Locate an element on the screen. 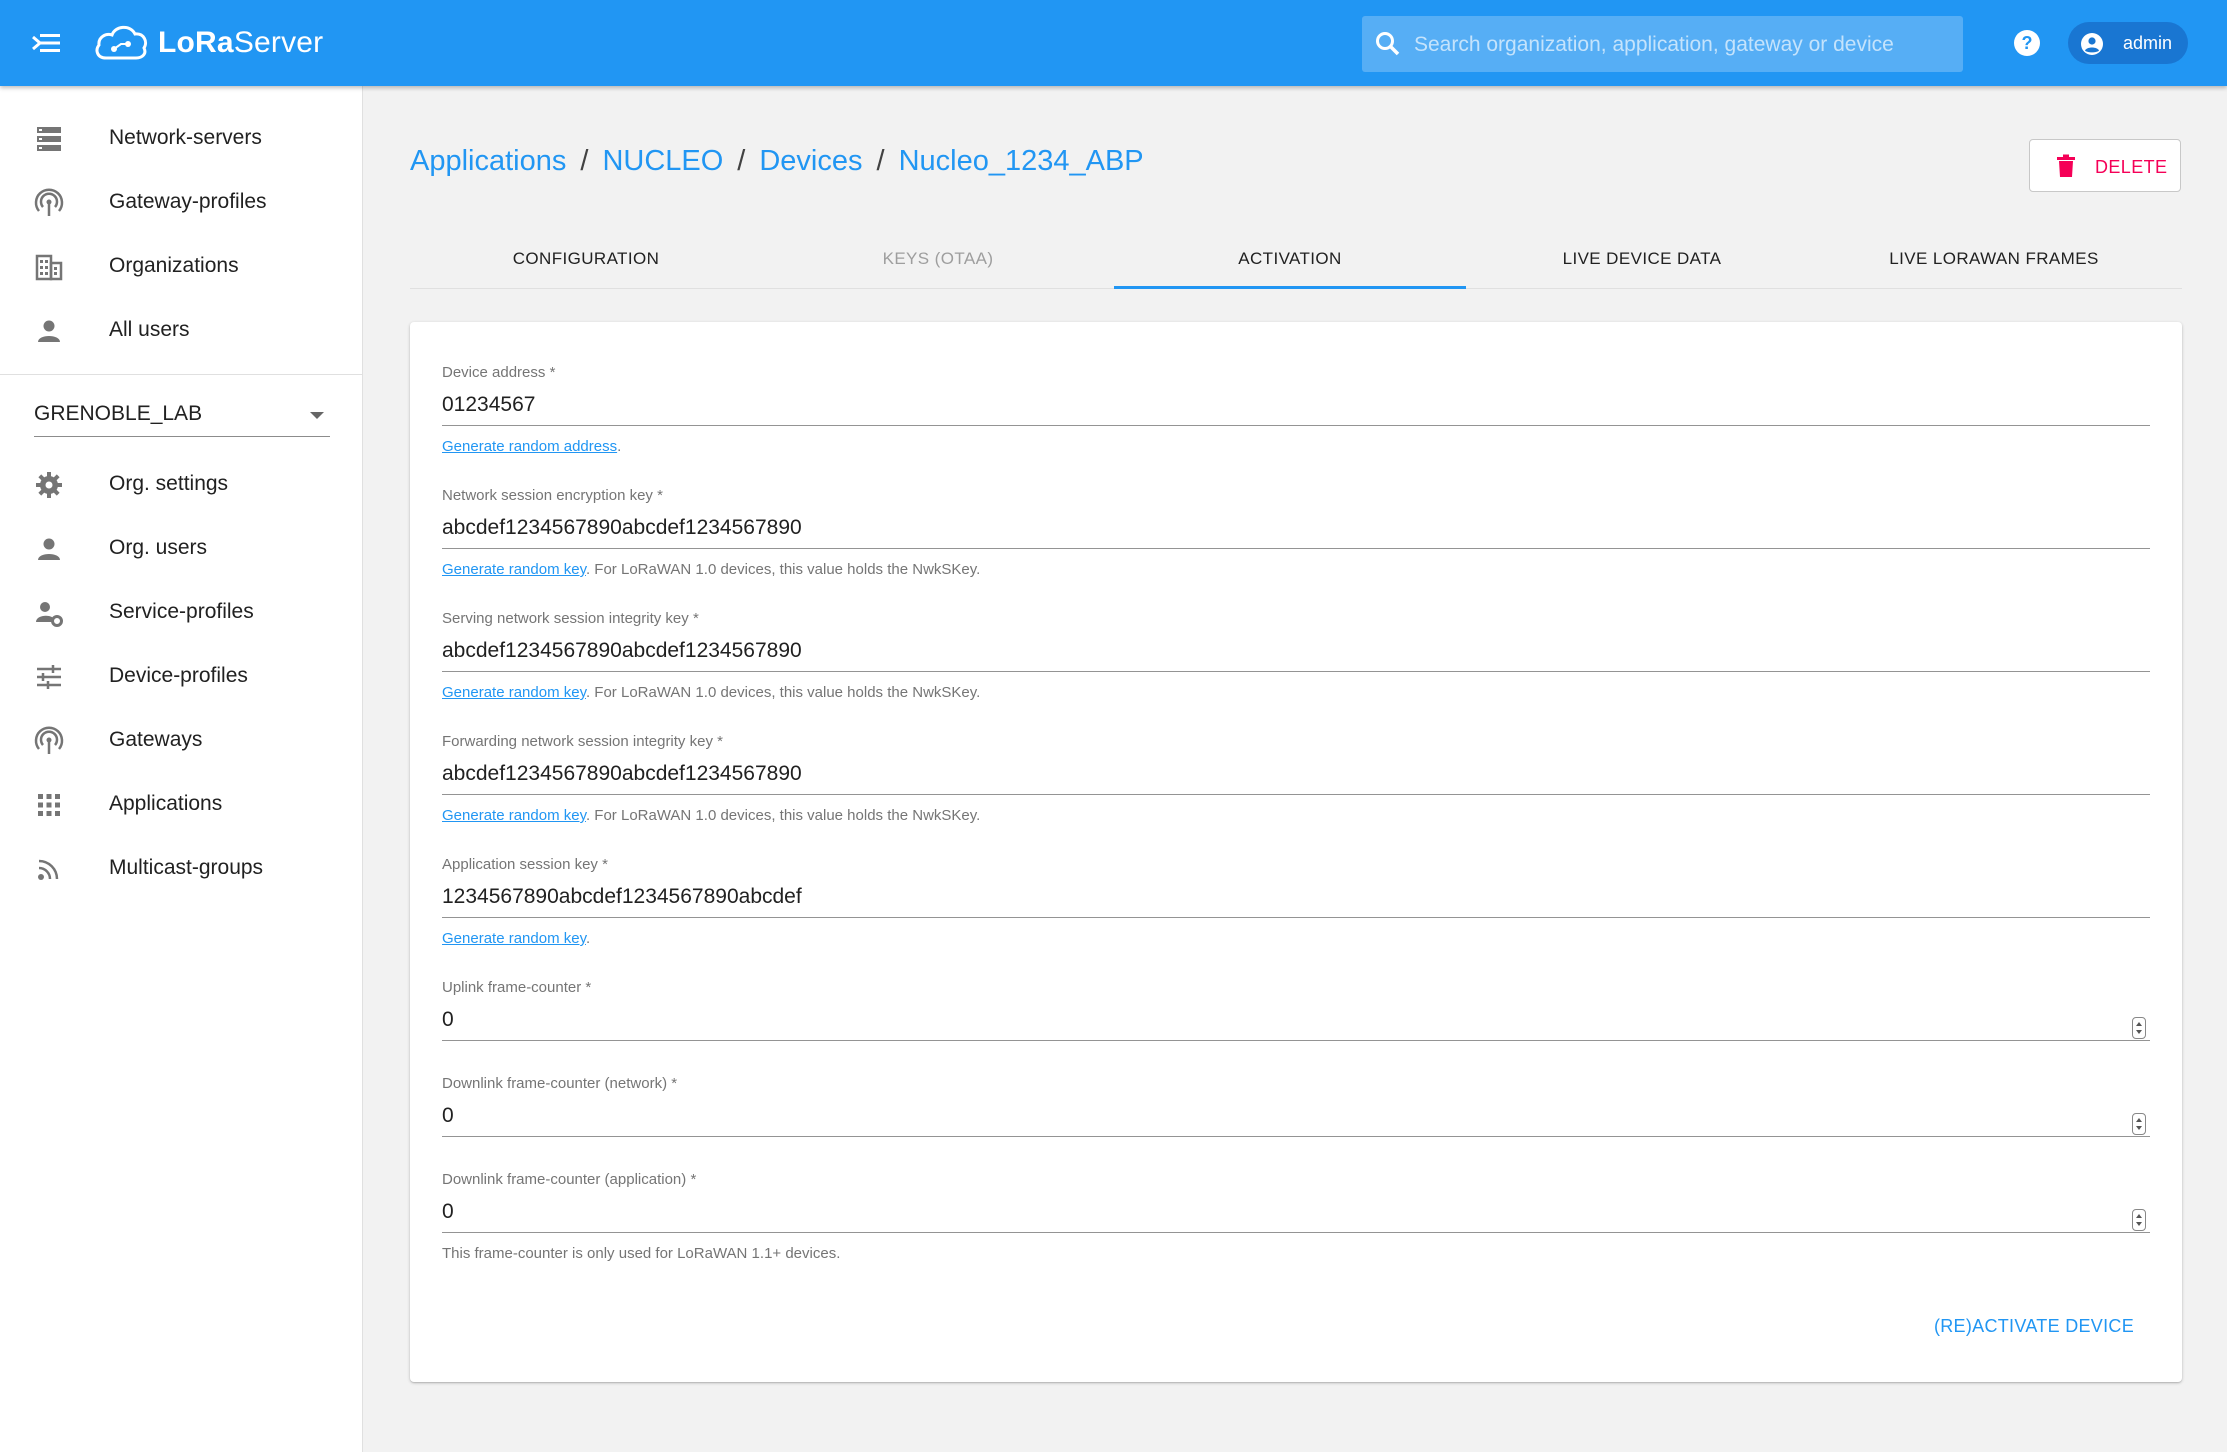 The width and height of the screenshot is (2227, 1452). organization-select-value: GRENOBLE_LAB is located at coordinates (118, 413).